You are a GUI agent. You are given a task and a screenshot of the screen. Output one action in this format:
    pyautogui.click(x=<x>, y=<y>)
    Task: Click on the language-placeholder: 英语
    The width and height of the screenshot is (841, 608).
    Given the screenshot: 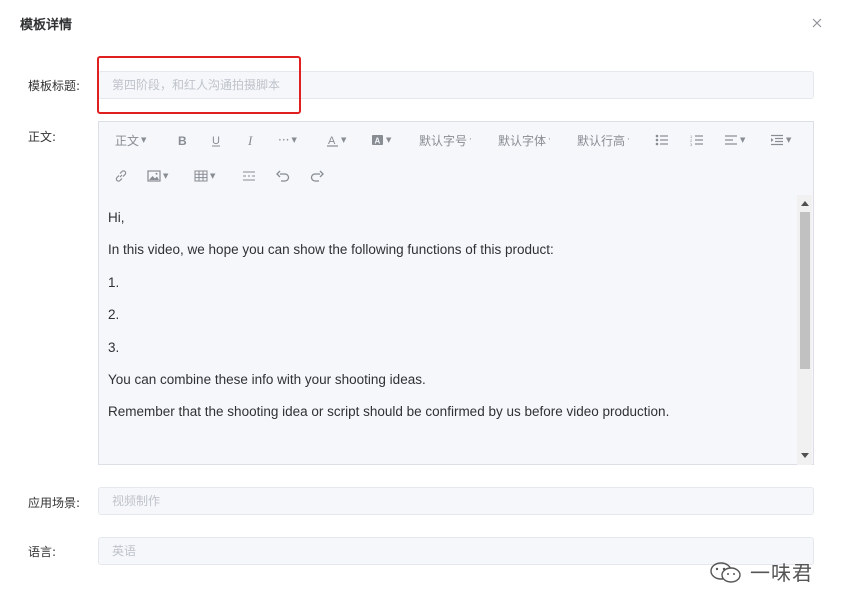 What is the action you would take?
    pyautogui.click(x=124, y=551)
    